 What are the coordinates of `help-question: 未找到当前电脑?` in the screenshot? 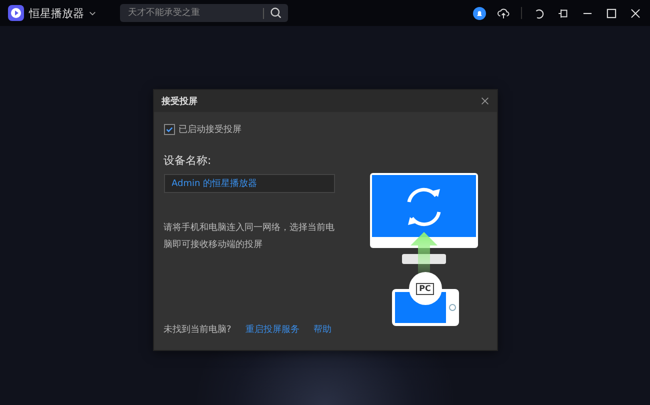 It's located at (198, 330).